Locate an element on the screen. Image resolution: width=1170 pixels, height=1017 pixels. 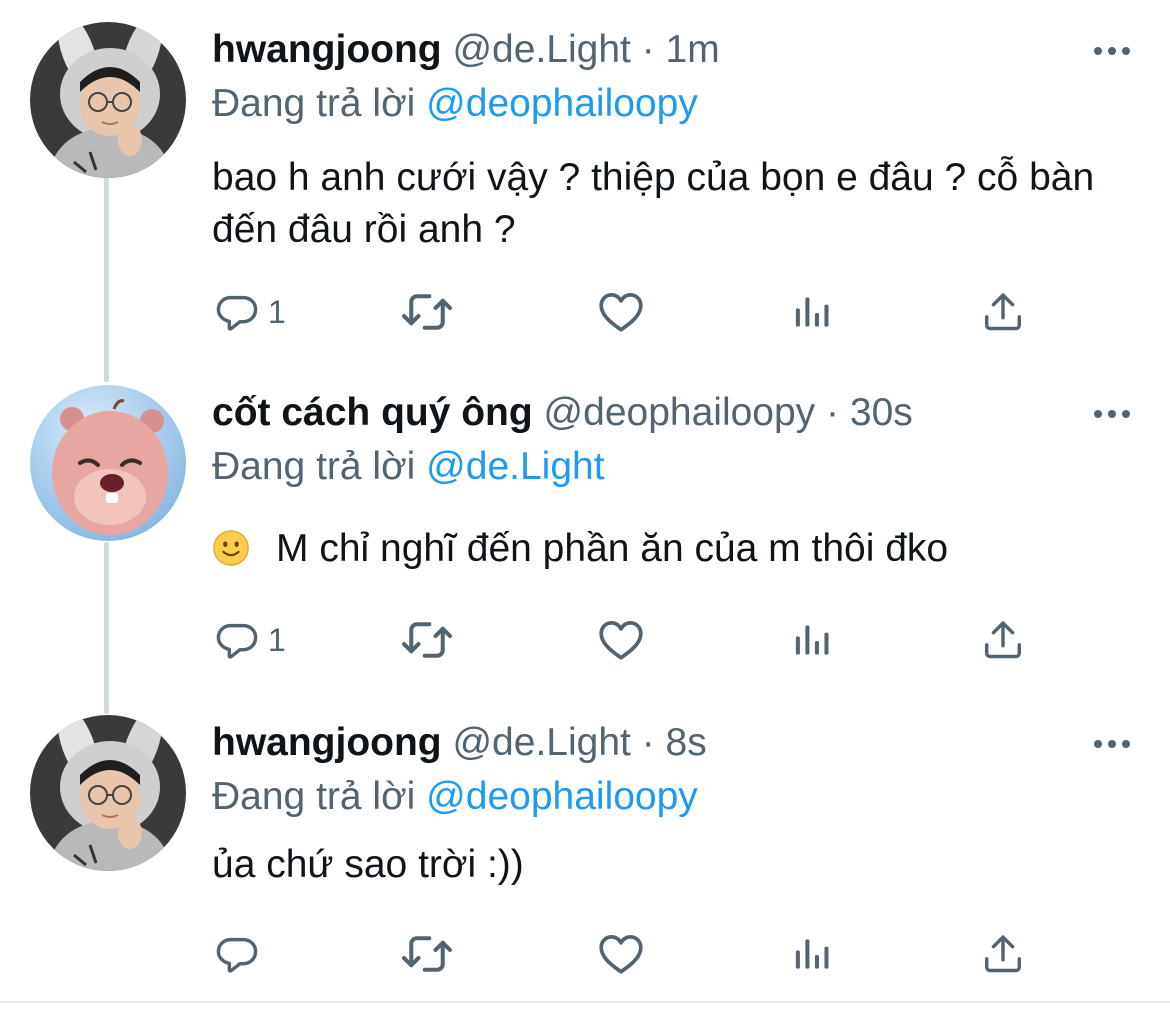
slightly-smiling-face-emoji is located at coordinates (231, 548).